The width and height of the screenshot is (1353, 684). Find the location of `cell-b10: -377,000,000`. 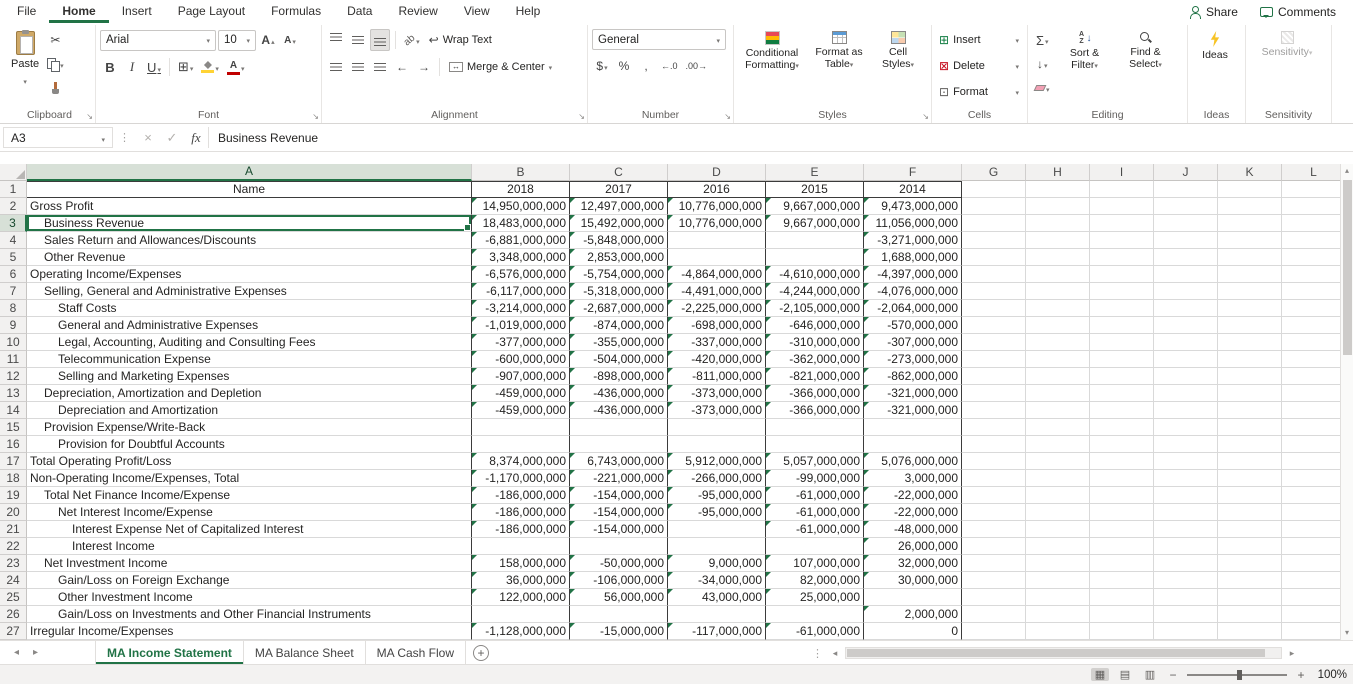

cell-b10: -377,000,000 is located at coordinates (521, 342).